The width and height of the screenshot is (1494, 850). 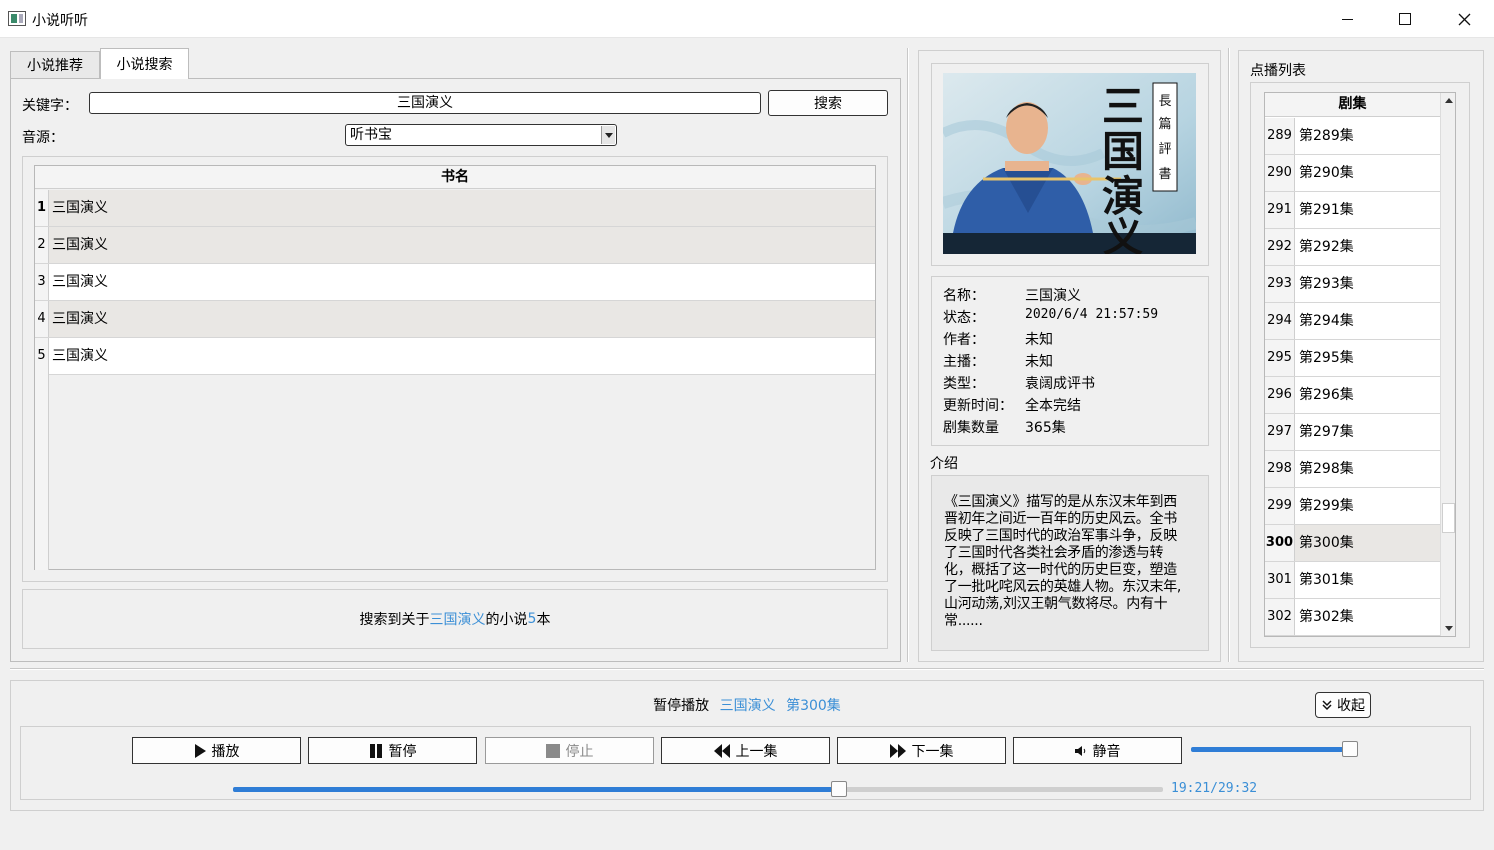 I want to click on keyword-label: 关键字：, so click(x=50, y=106).